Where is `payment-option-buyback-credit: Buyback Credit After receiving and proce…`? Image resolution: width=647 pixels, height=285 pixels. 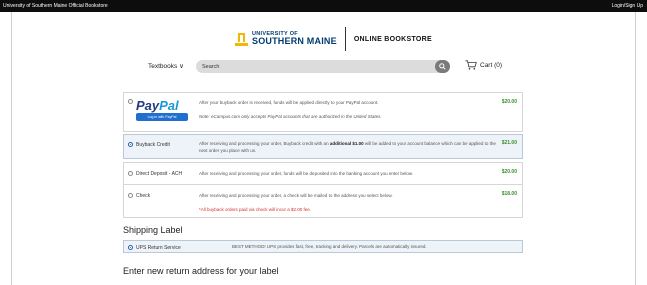
payment-option-buyback-credit: Buyback Credit After receiving and proce… is located at coordinates (323, 146).